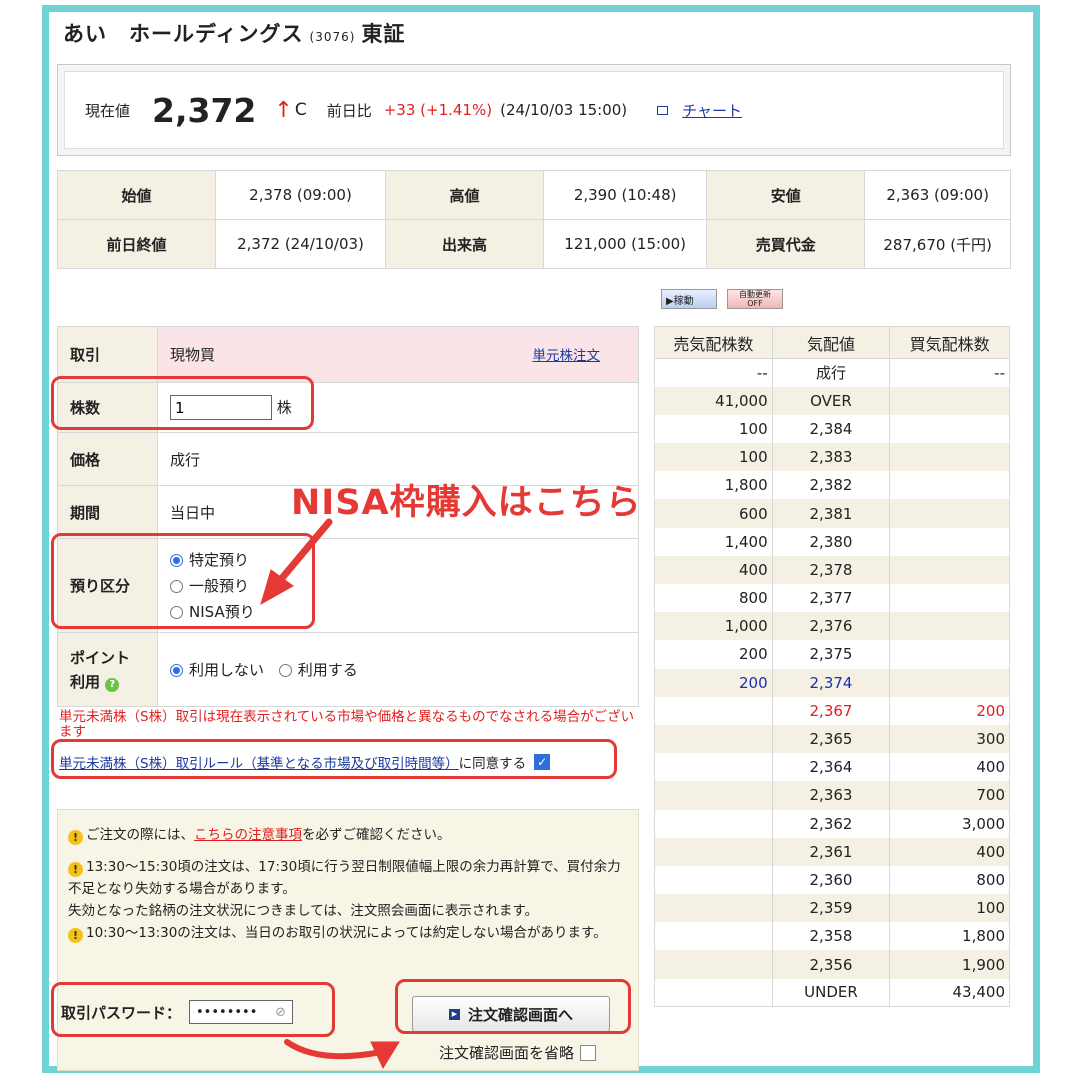  What do you see at coordinates (564, 110) in the screenshot?
I see `price-datetime: (24/10/03 15:00)` at bounding box center [564, 110].